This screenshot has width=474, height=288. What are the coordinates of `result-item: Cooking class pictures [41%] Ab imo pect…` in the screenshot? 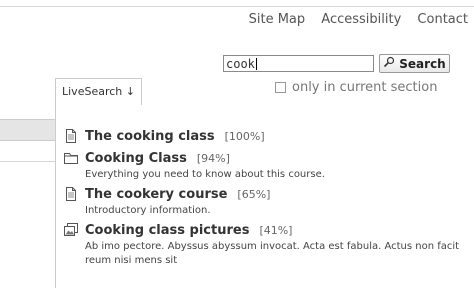 It's located at (265, 244).